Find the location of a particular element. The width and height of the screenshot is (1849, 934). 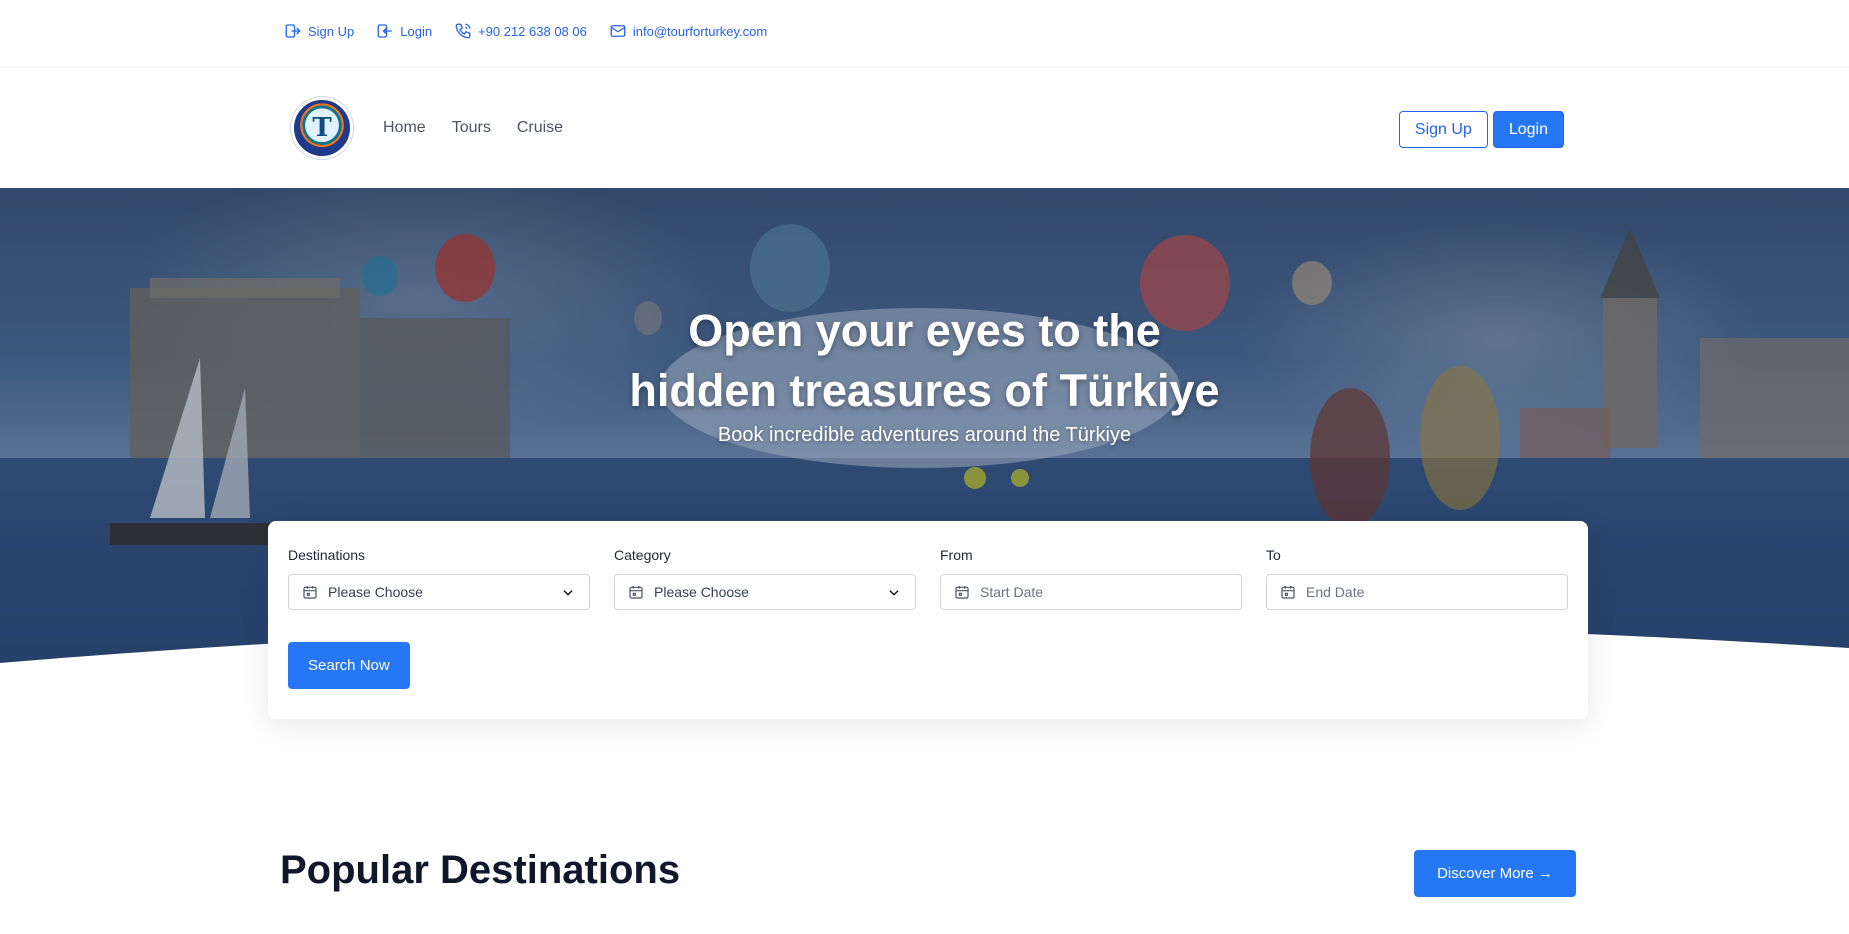

destinations-label: Destinations is located at coordinates (327, 555).